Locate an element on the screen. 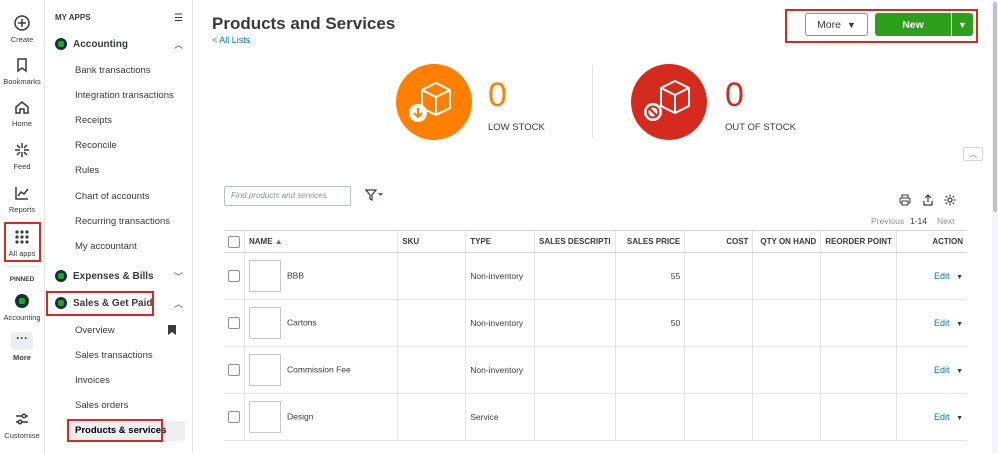 This screenshot has width=998, height=453. row-name-cell: Design is located at coordinates (320, 417).